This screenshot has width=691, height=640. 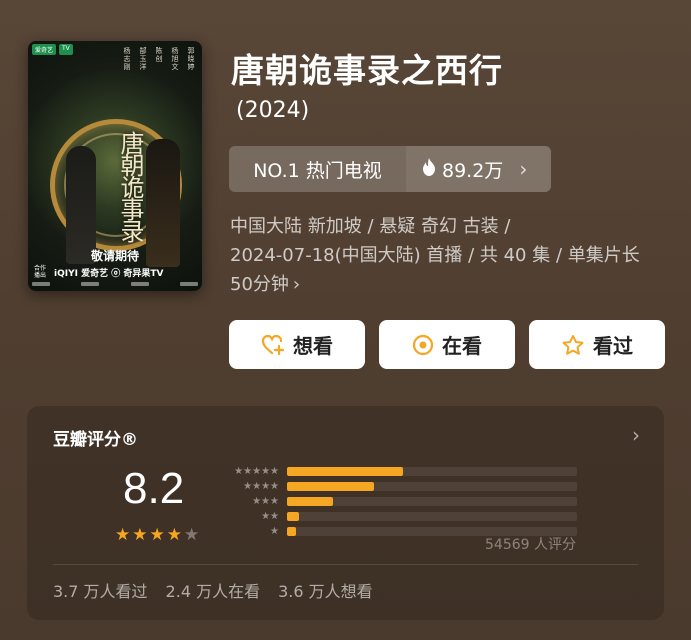 What do you see at coordinates (95, 440) in the screenshot?
I see `rating-header: 豆瓣评分®` at bounding box center [95, 440].